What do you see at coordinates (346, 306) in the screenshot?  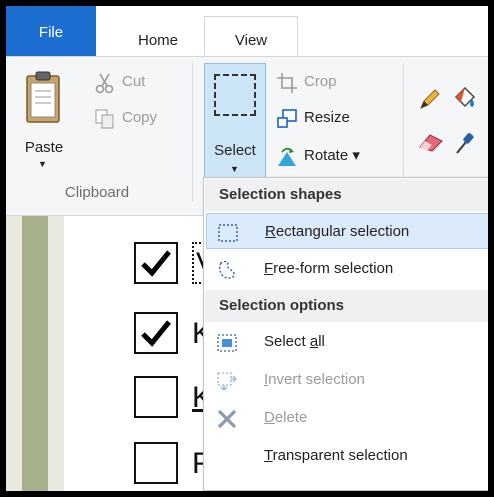 I see `menu-header-selection-options: Selection options` at bounding box center [346, 306].